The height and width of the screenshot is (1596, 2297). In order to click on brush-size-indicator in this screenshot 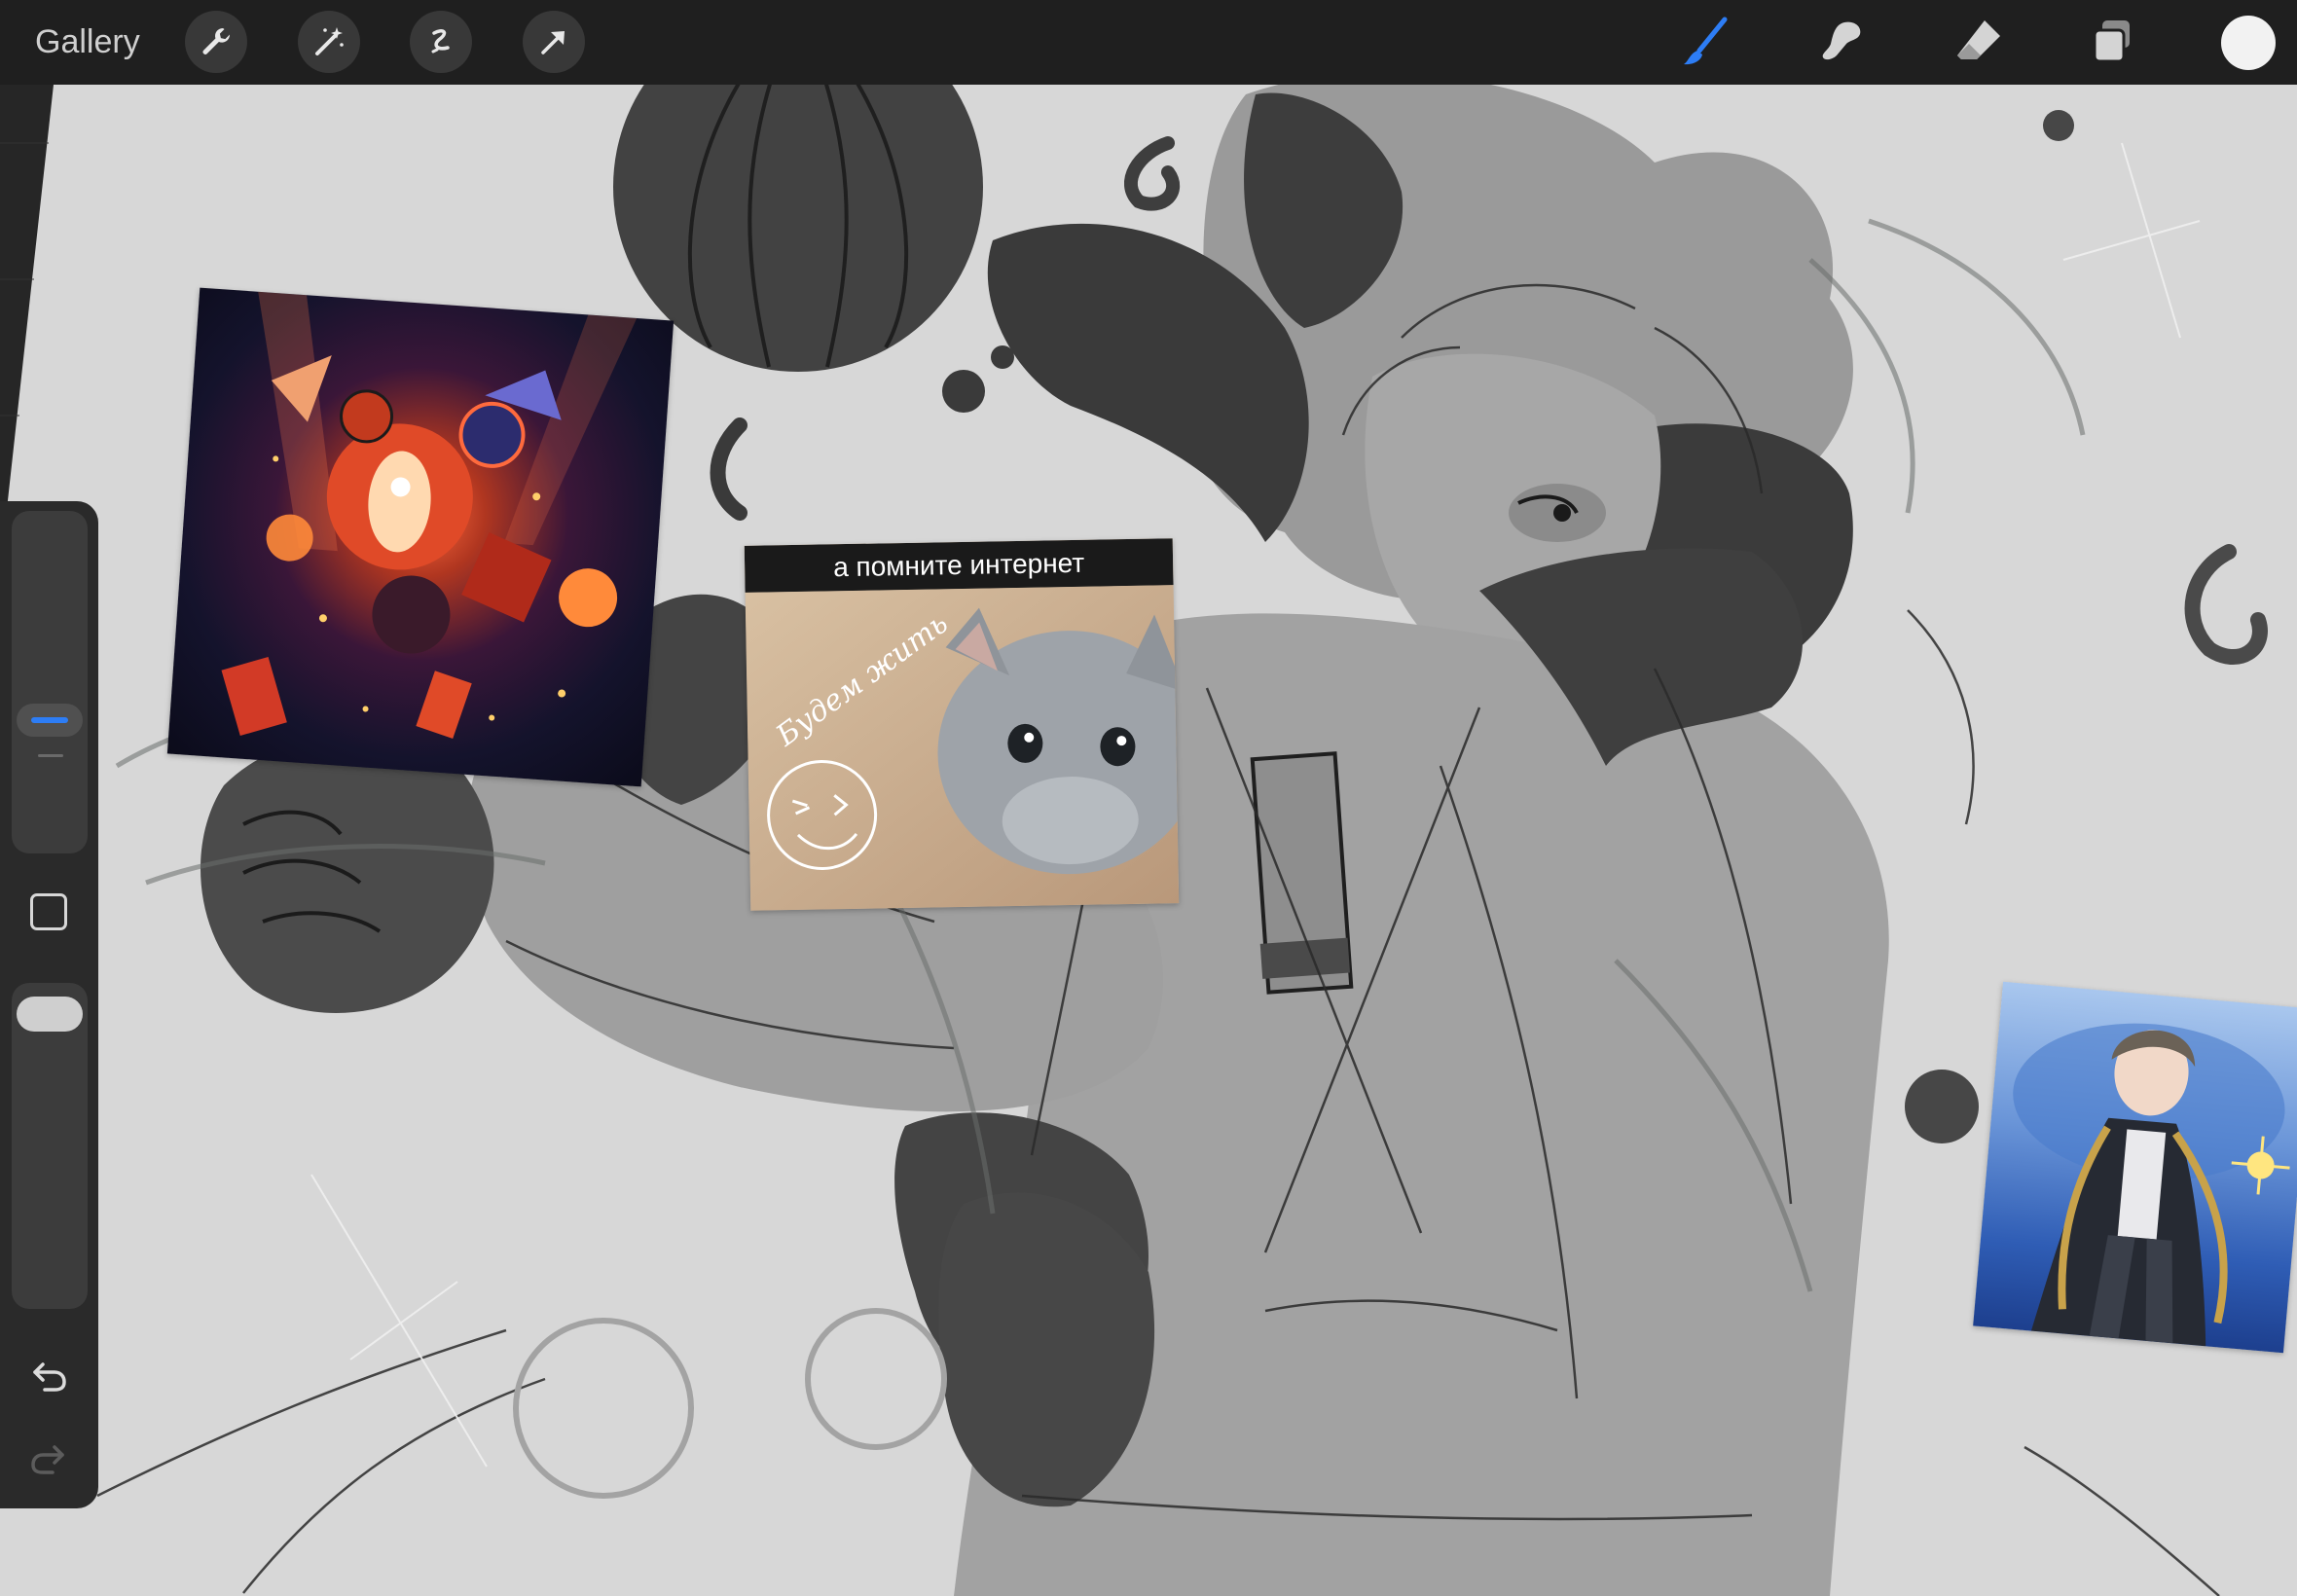, I will do `click(49, 720)`.